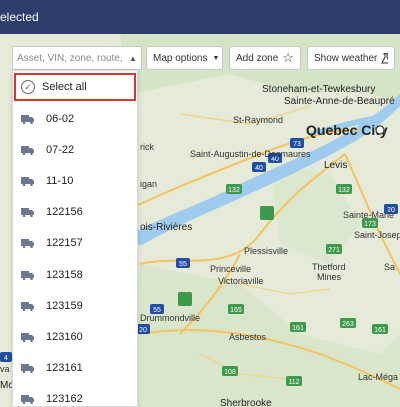 The width and height of the screenshot is (400, 407). Describe the element at coordinates (346, 58) in the screenshot. I see `show-weather-label: Show weather` at that location.